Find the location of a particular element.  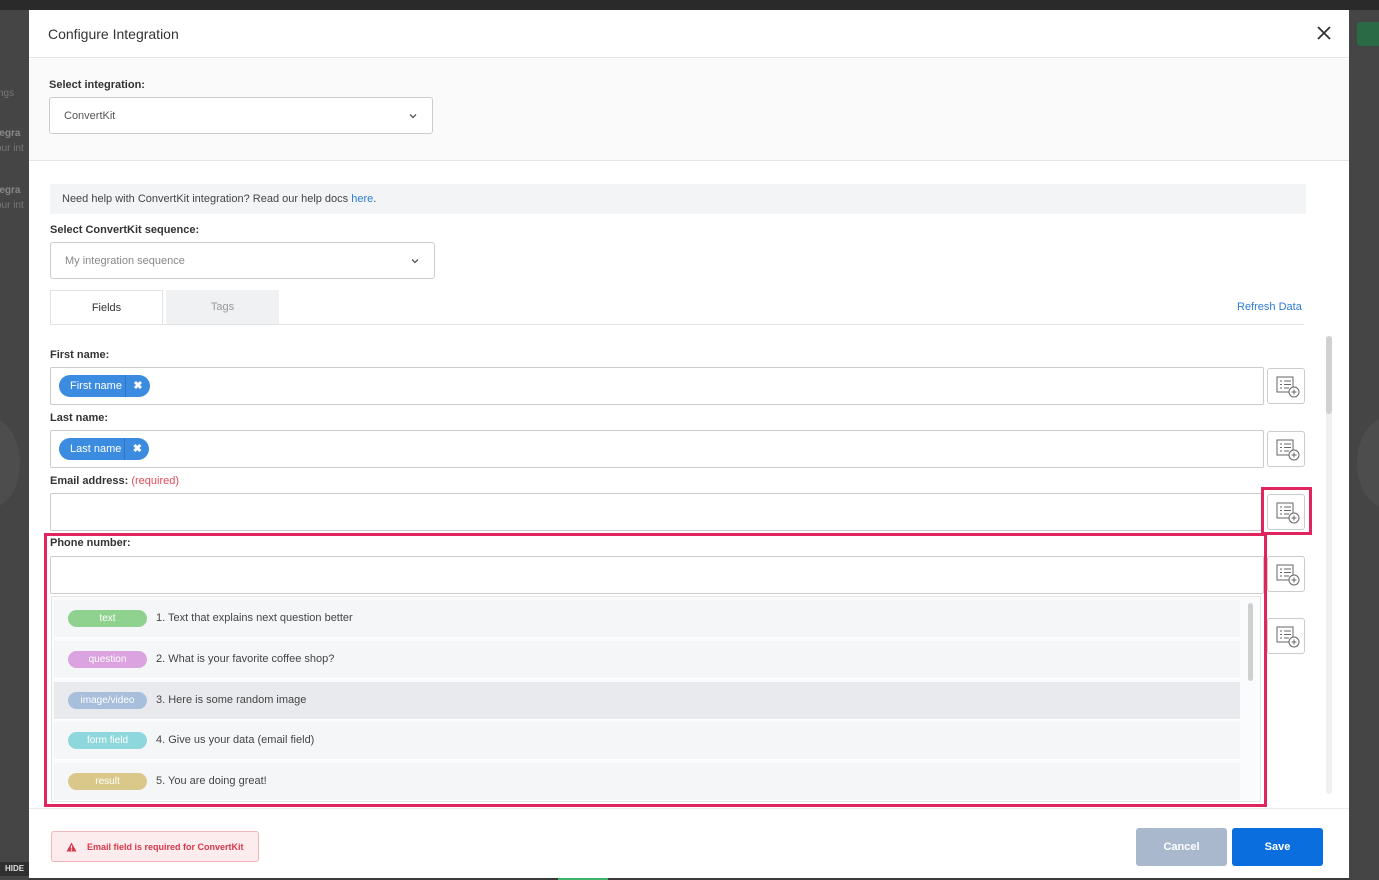

required-indicator: (required) is located at coordinates (155, 481).